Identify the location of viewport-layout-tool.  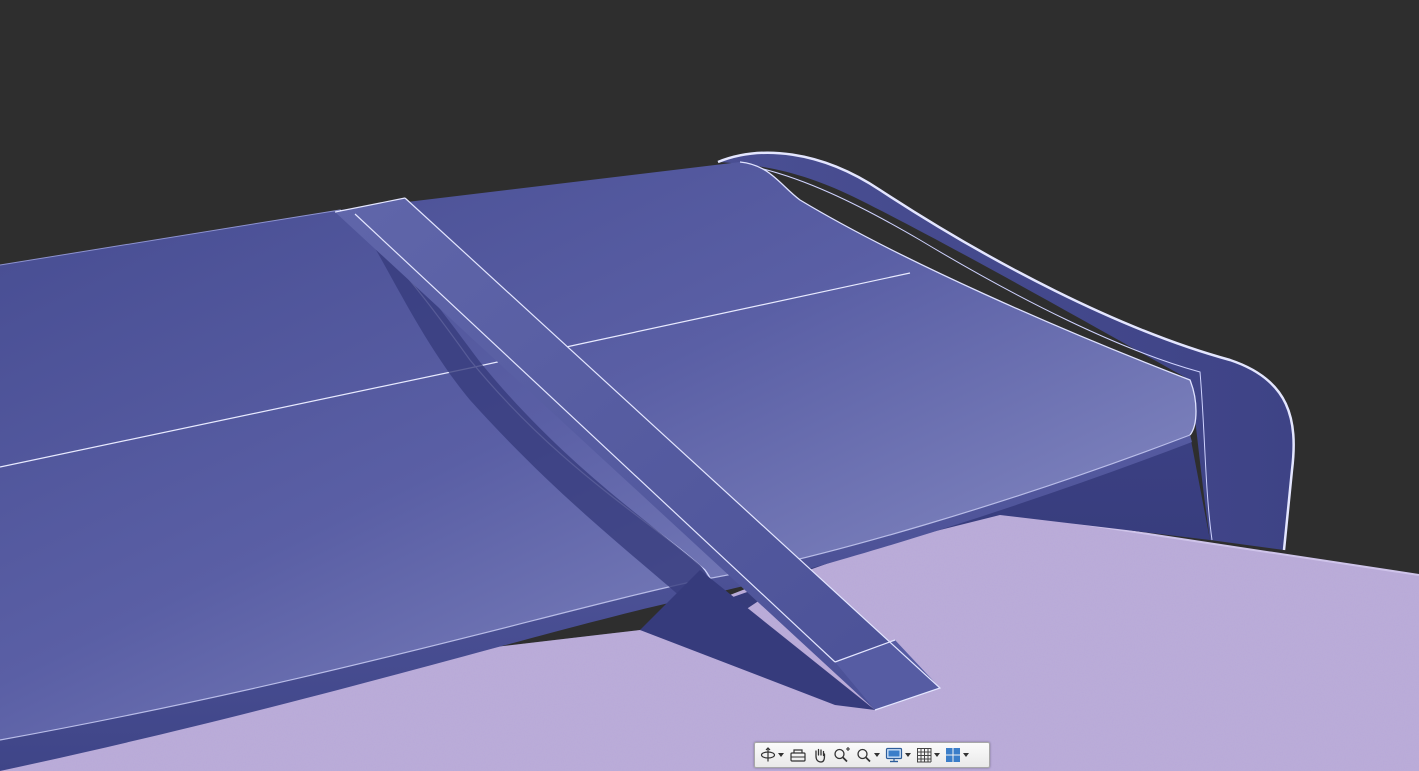
(957, 755).